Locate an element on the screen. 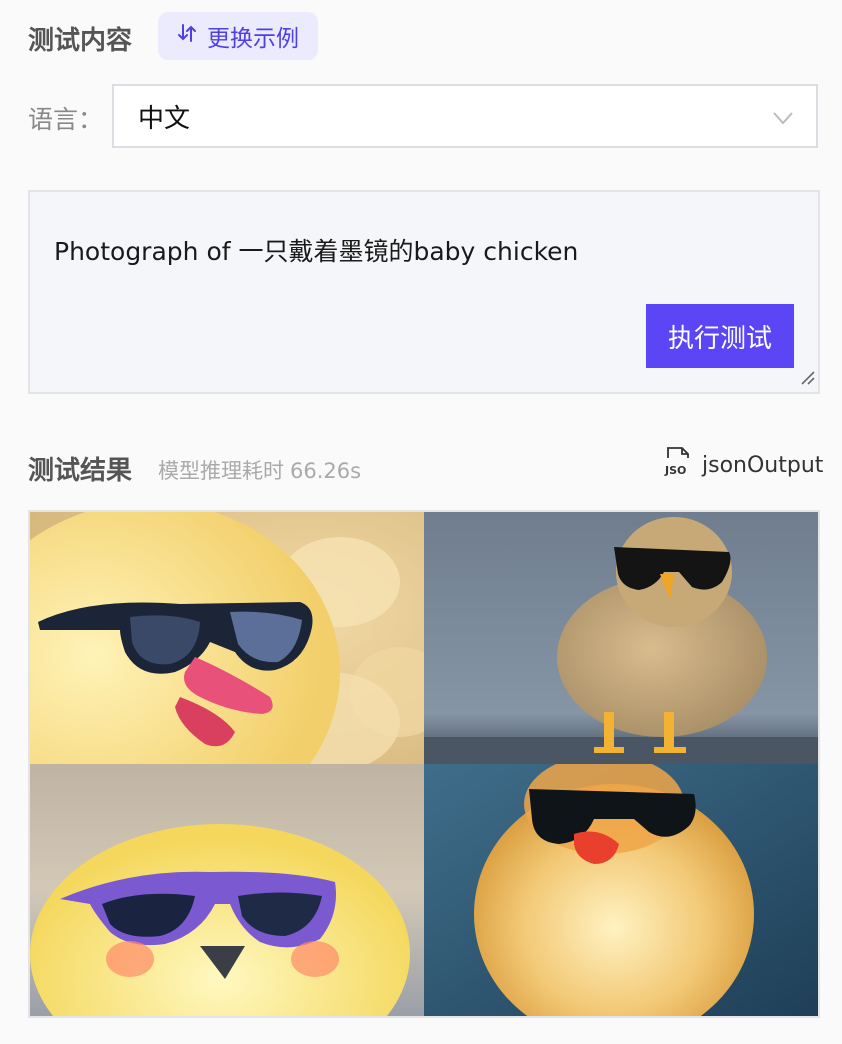 This screenshot has height=1044, width=842. chick-with-sunglasses-blue-bg-icon is located at coordinates (621, 890).